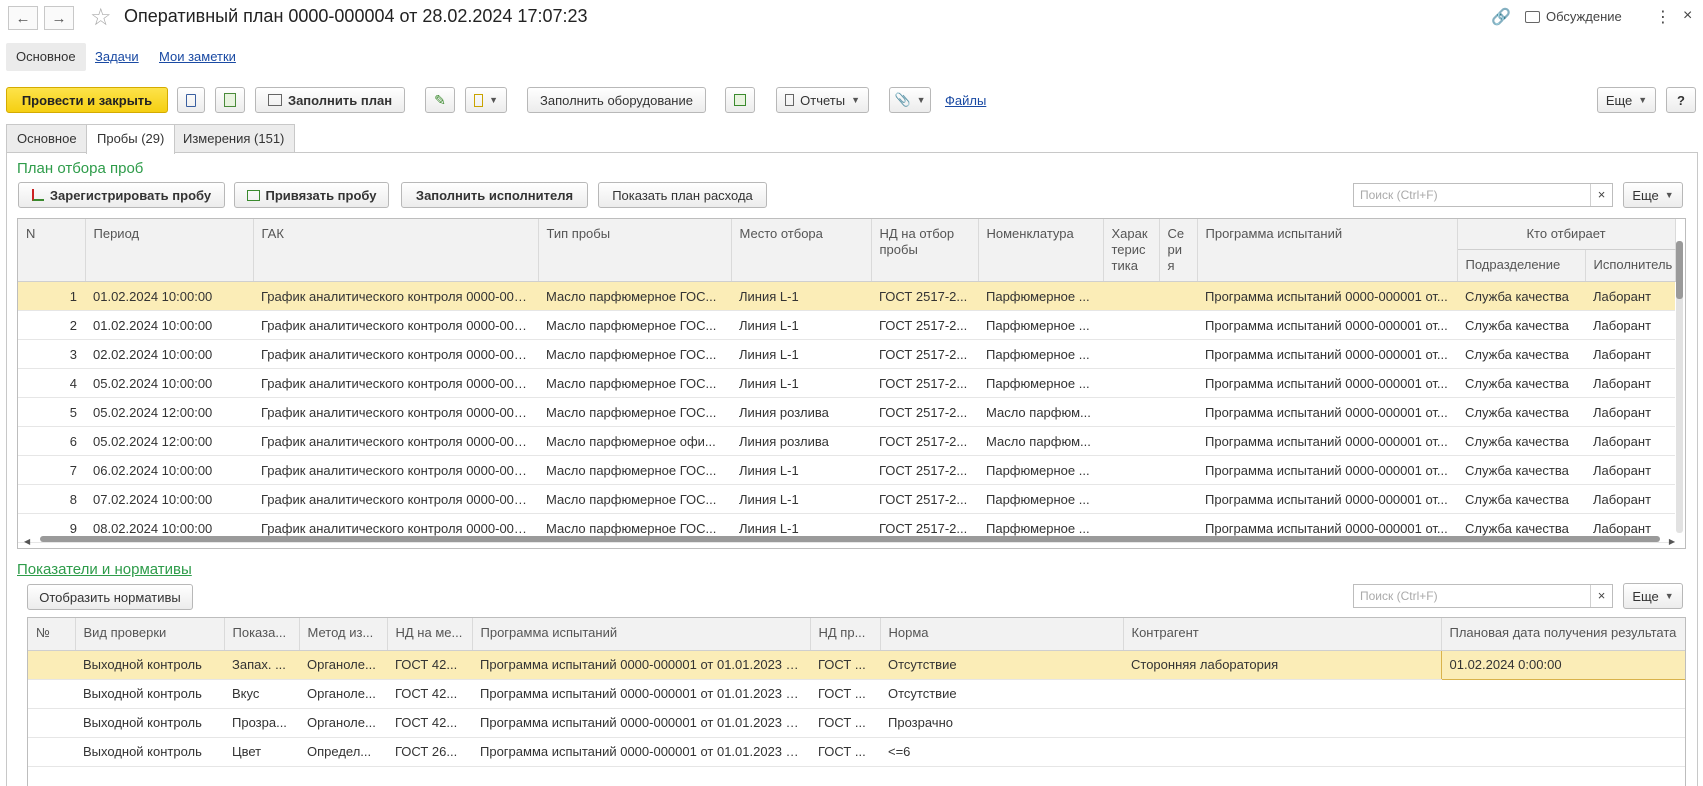 Image resolution: width=1703 pixels, height=786 pixels. What do you see at coordinates (1672, 541) in the screenshot?
I see `scroll-right-icon: ▶` at bounding box center [1672, 541].